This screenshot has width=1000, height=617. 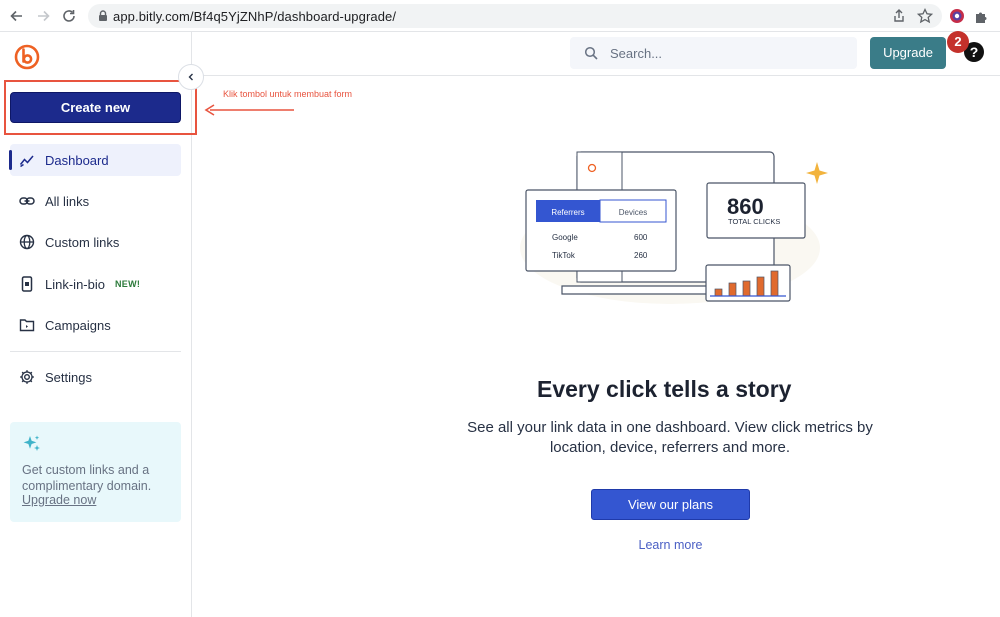 I want to click on create-new-button: Create new, so click(x=95, y=107).